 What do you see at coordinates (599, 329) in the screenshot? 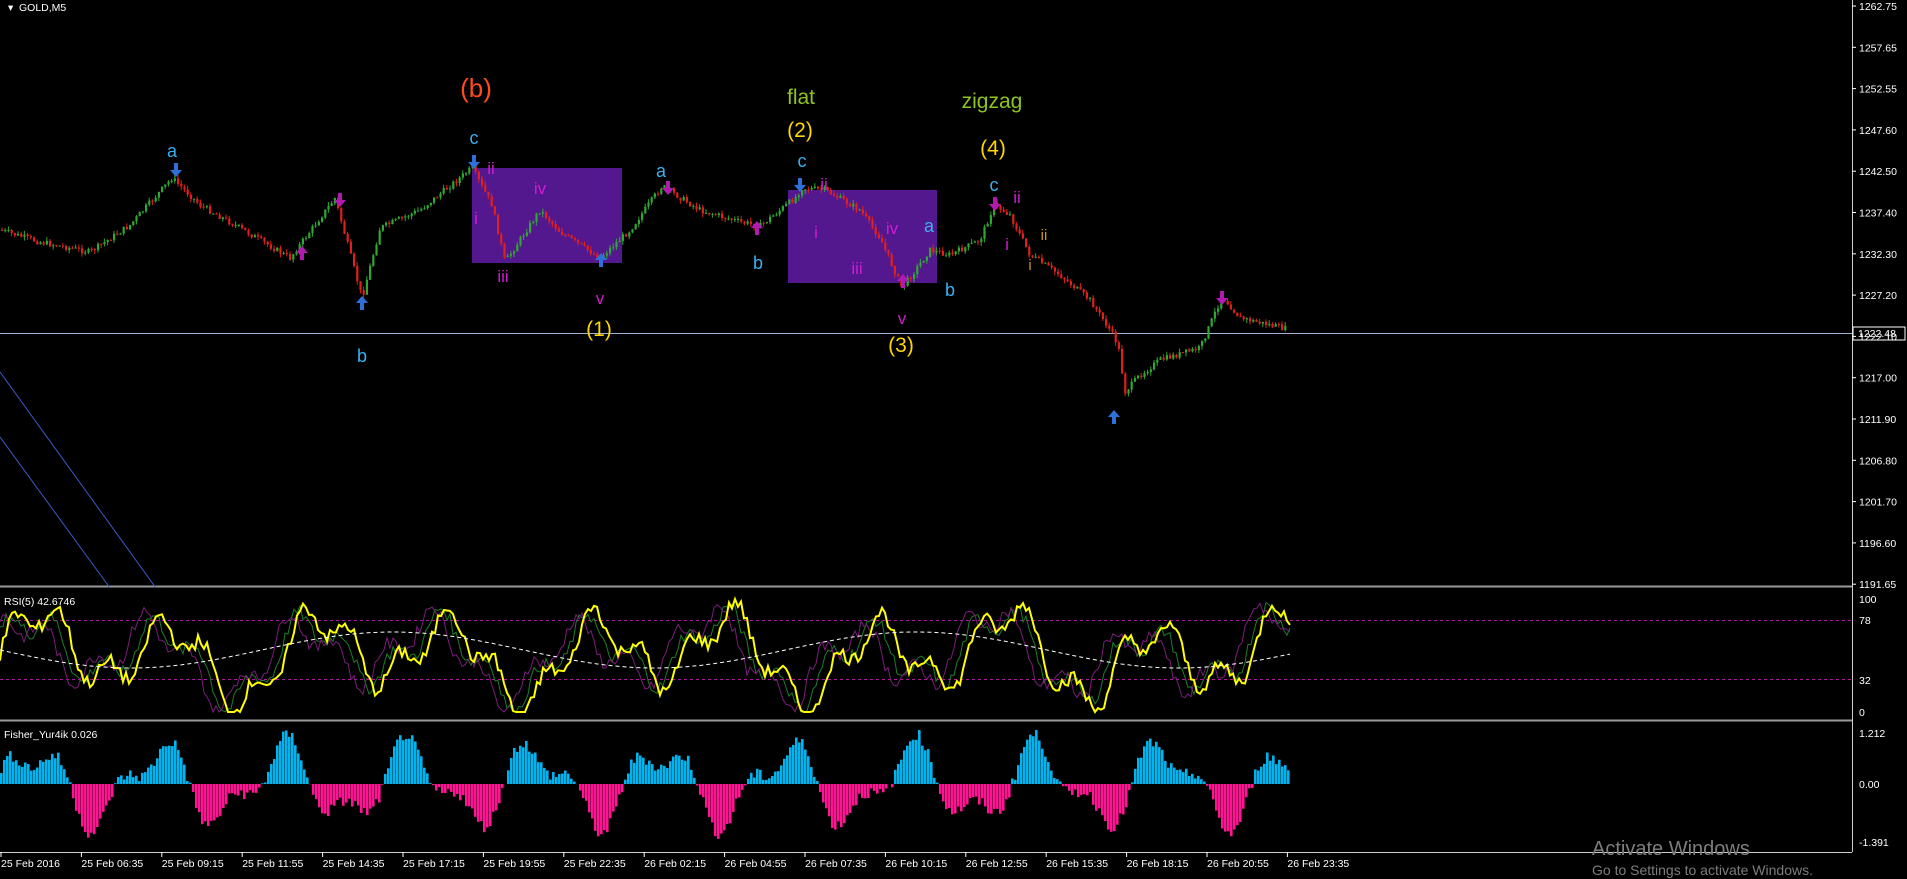
I see `wave-label: (1)` at bounding box center [599, 329].